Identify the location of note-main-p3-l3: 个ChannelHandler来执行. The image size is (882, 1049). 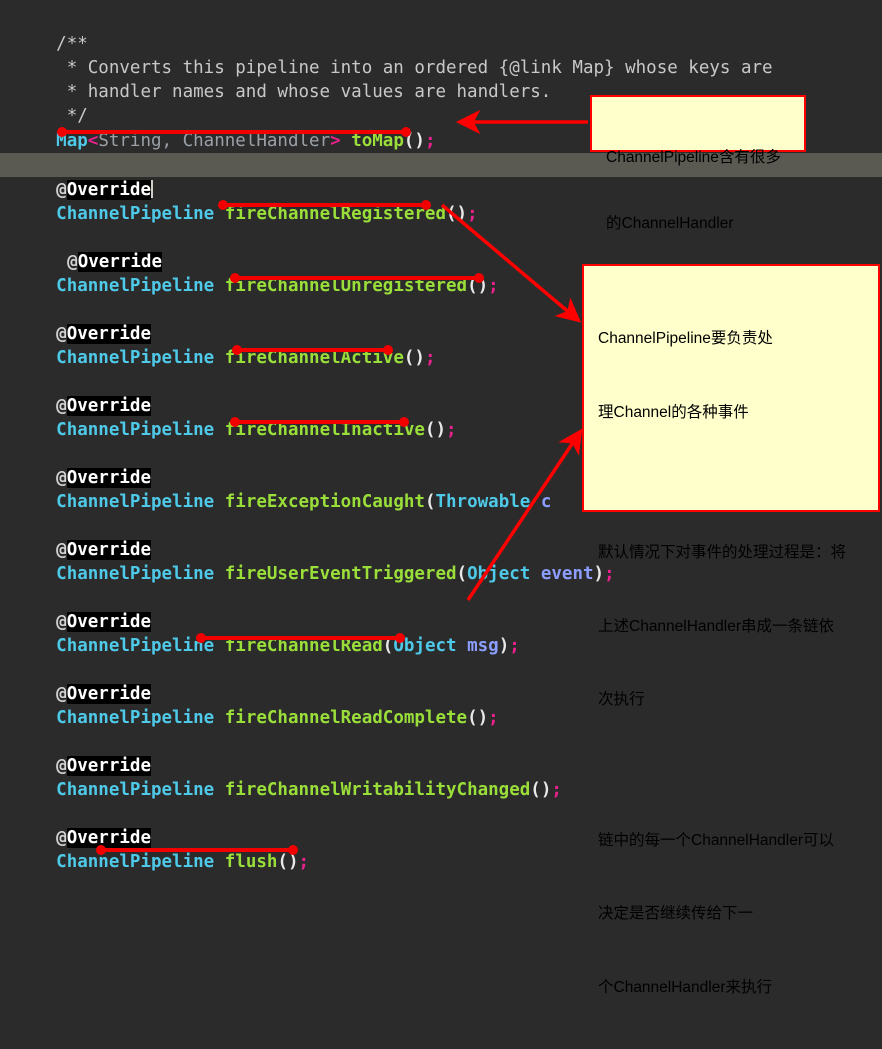
(685, 987).